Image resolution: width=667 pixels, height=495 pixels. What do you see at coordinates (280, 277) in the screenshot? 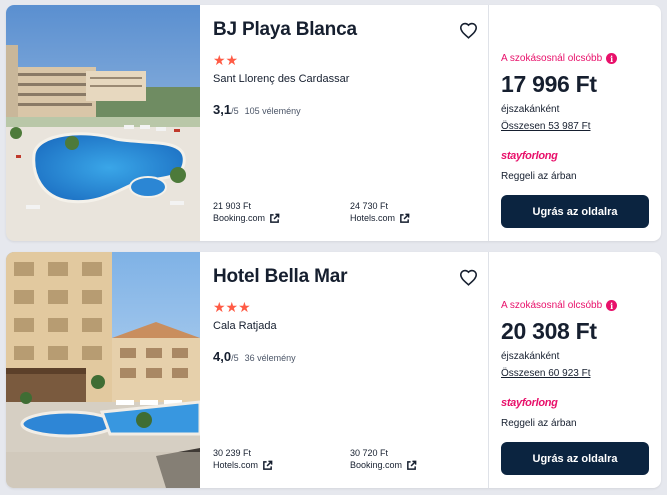
I see `hotel-name: Hotel Bella Mar` at bounding box center [280, 277].